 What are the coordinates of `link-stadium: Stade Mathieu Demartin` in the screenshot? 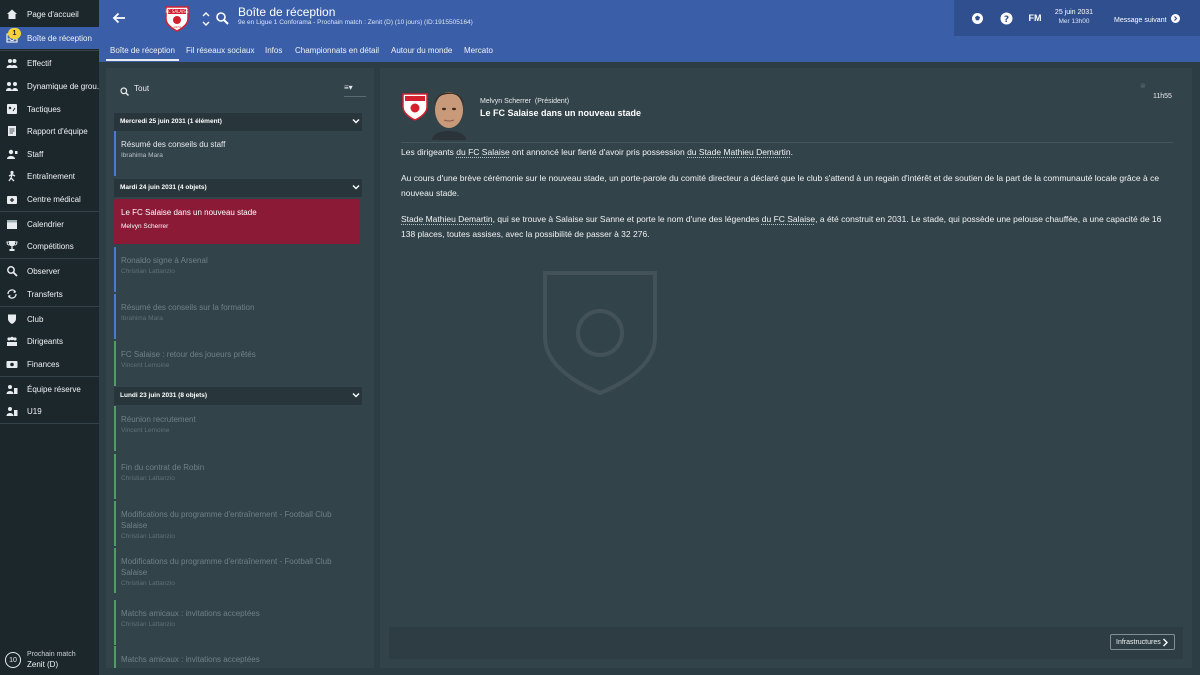 It's located at (447, 219).